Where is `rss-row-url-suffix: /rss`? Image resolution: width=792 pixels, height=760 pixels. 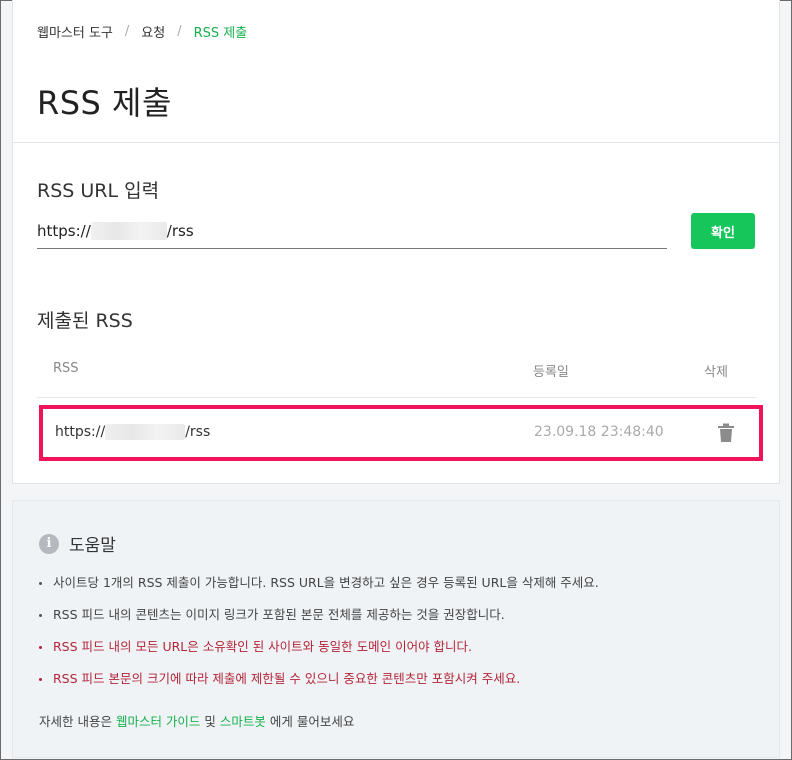 rss-row-url-suffix: /rss is located at coordinates (198, 432).